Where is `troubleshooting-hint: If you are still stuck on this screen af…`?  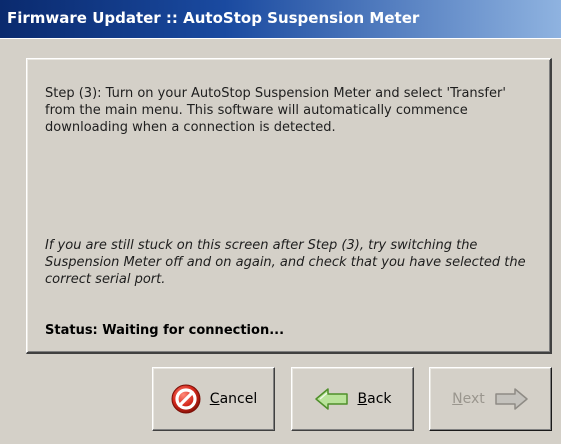 troubleshooting-hint: If you are still stuck on this screen af… is located at coordinates (285, 262).